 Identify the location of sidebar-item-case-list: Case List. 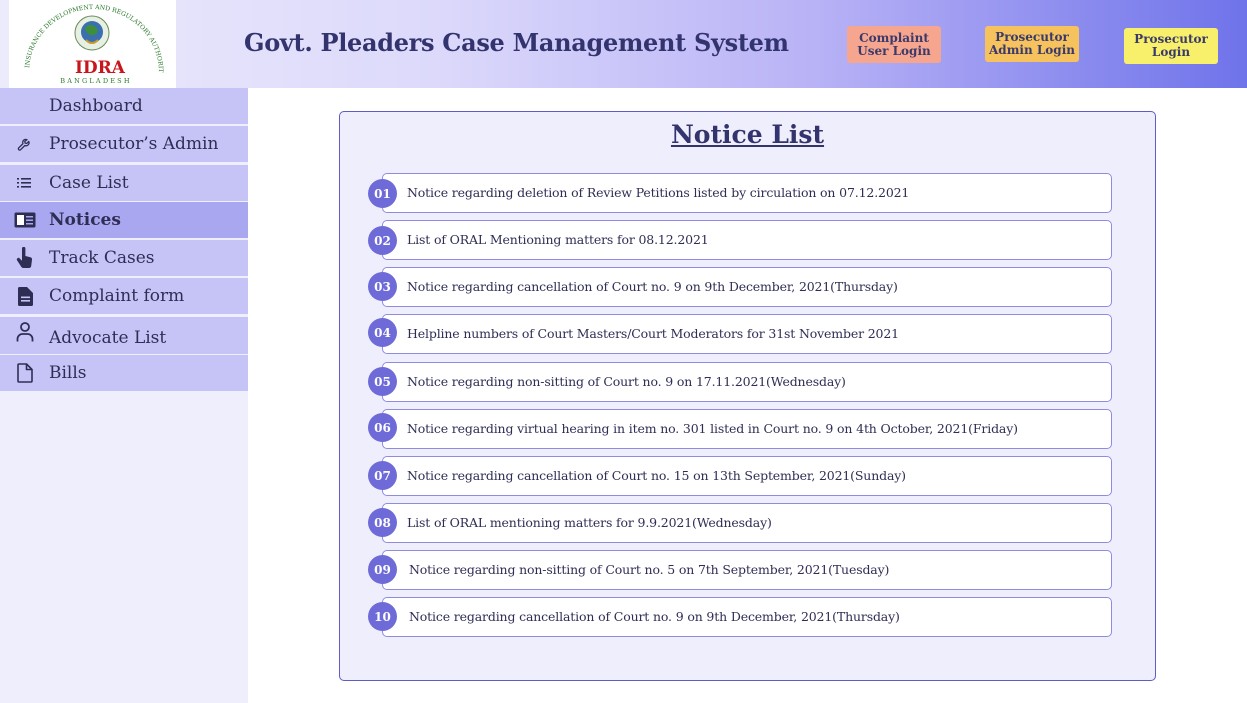
(124, 183).